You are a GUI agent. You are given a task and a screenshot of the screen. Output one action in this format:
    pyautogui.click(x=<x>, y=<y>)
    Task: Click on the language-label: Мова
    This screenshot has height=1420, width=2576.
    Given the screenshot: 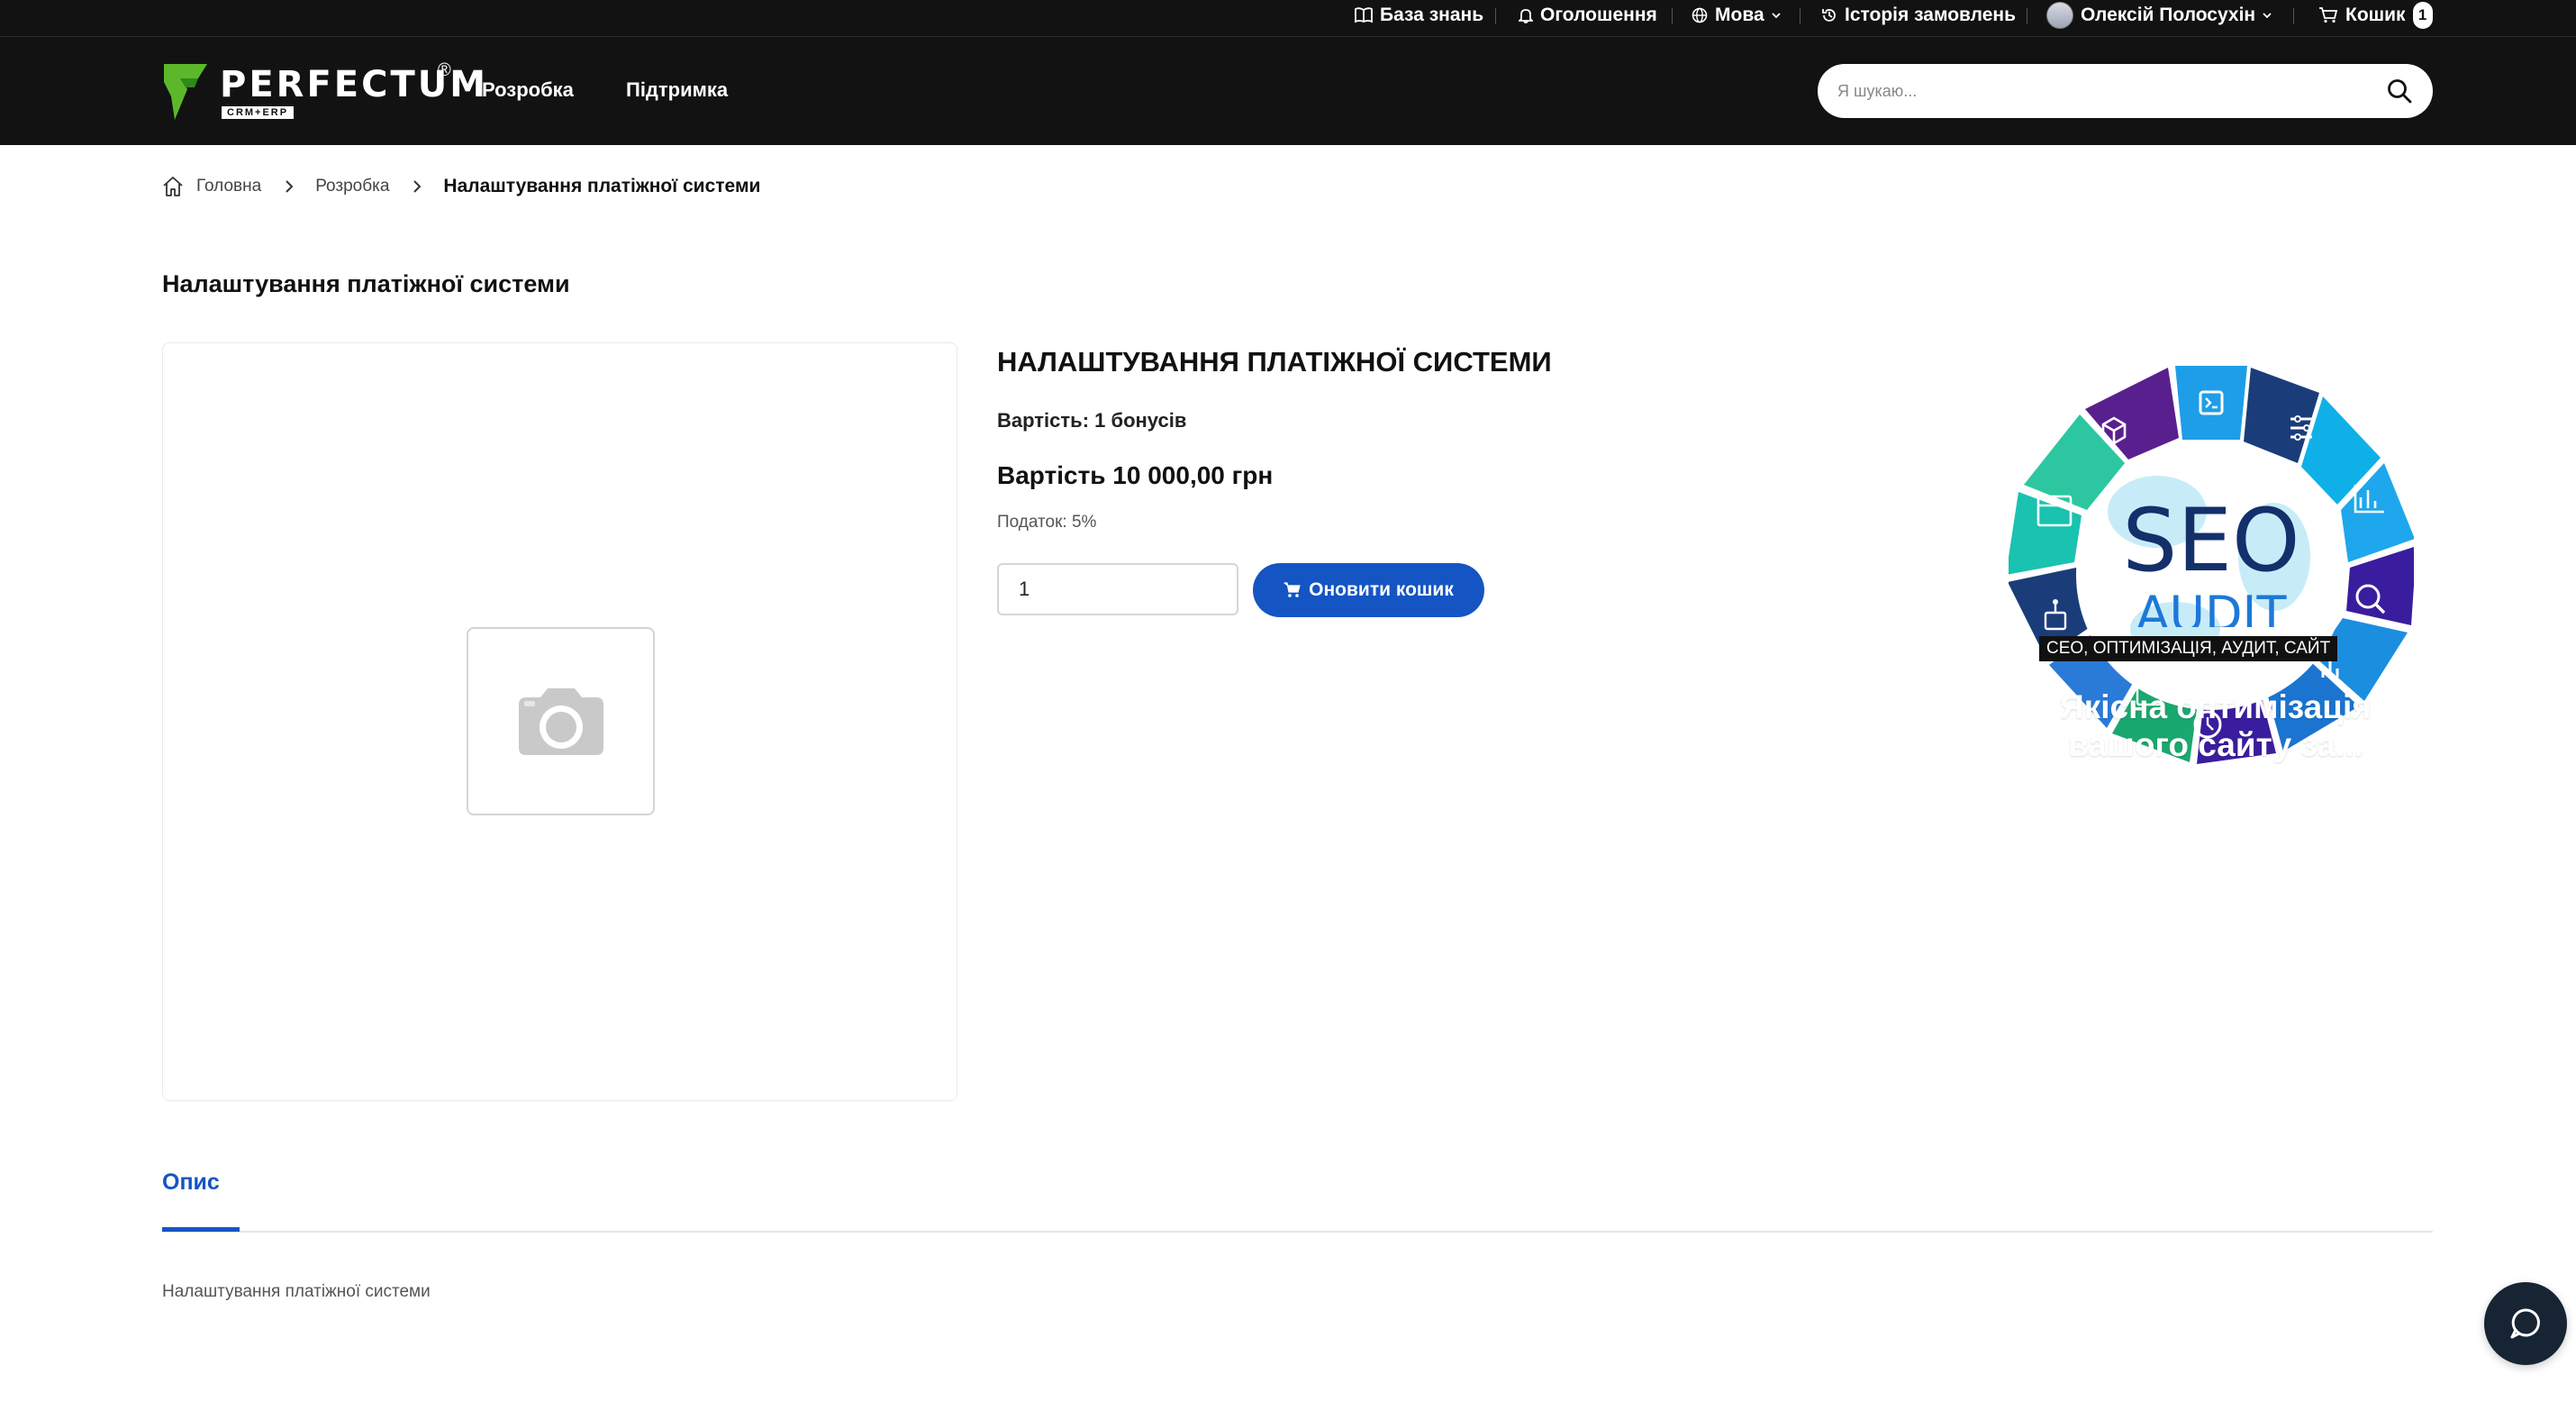 What is the action you would take?
    pyautogui.click(x=1739, y=15)
    